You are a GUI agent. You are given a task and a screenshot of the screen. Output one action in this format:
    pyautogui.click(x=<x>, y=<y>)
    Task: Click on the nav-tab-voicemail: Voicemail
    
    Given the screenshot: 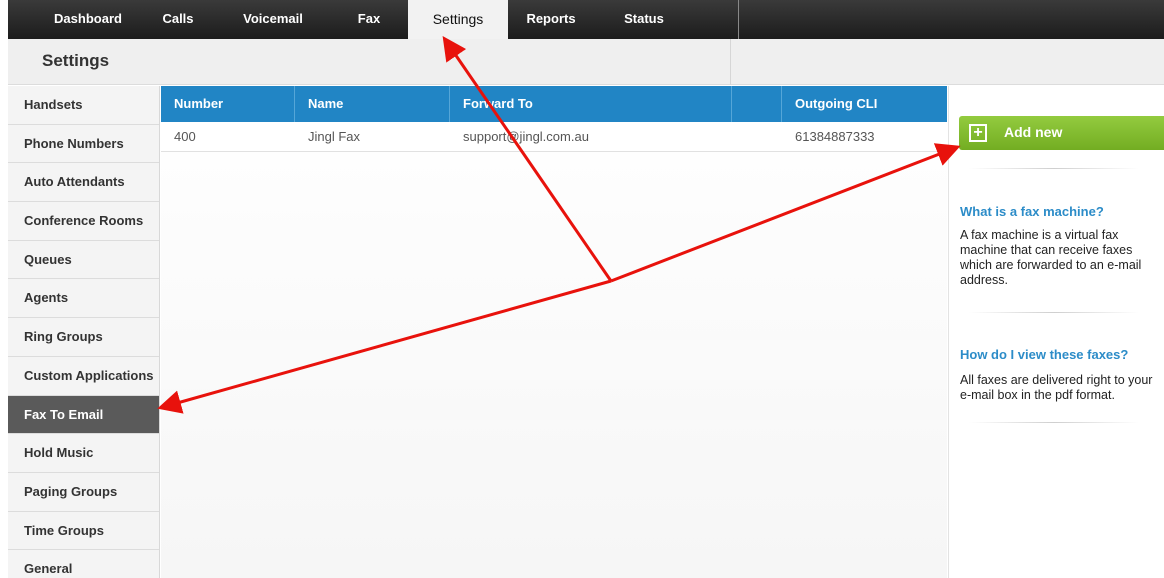 What is the action you would take?
    pyautogui.click(x=273, y=19)
    